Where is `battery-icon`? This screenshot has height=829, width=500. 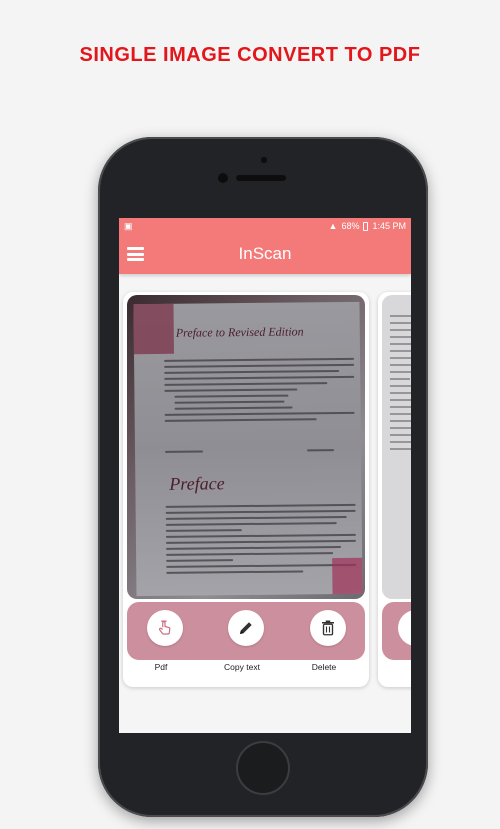
battery-icon is located at coordinates (366, 226).